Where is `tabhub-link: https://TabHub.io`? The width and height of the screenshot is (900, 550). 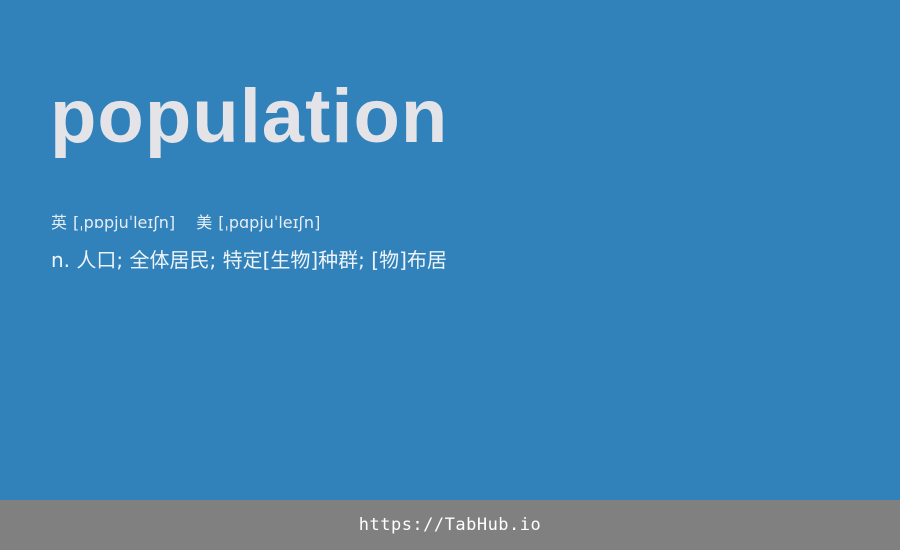 tabhub-link: https://TabHub.io is located at coordinates (450, 525).